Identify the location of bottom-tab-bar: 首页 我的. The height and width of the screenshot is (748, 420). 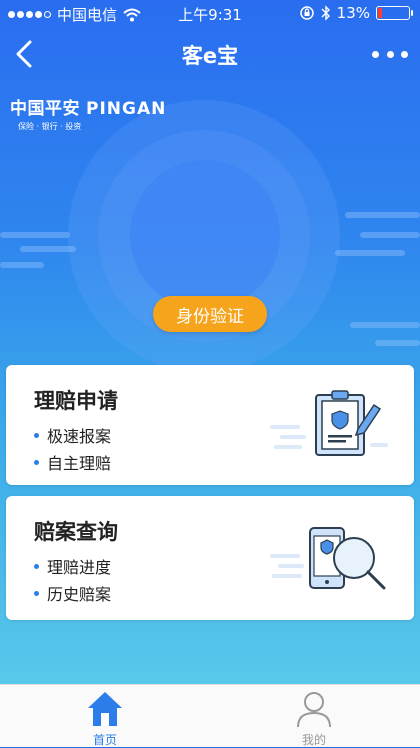
(210, 715).